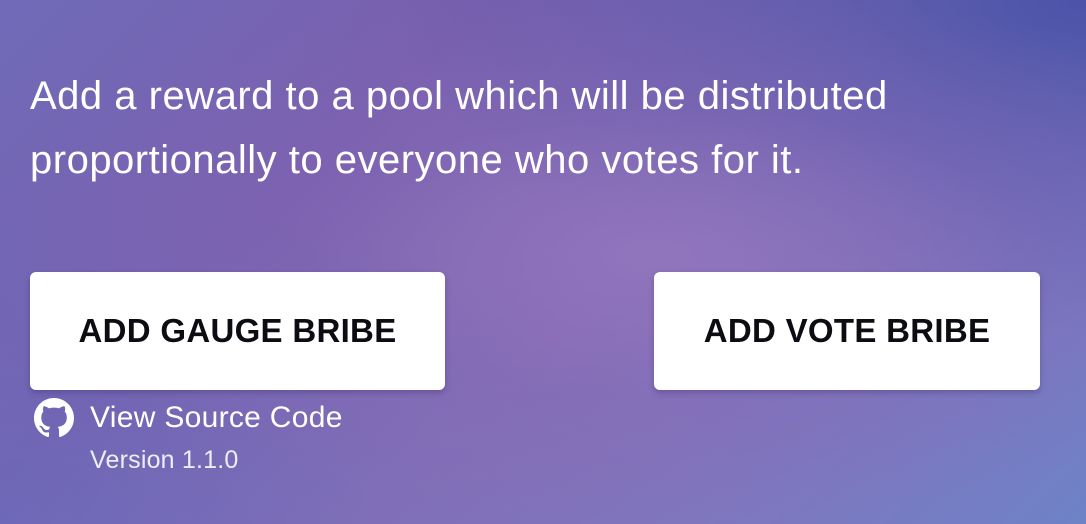  I want to click on view-source-code-link: View Source Code, so click(188, 418).